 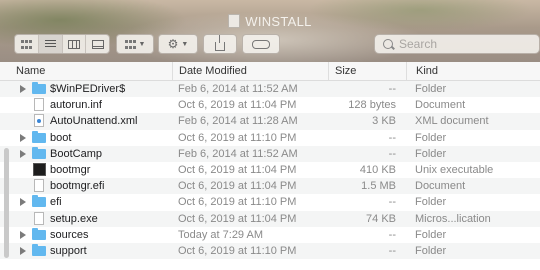 What do you see at coordinates (220, 234) in the screenshot?
I see `file-date: Today at 7:29 AM` at bounding box center [220, 234].